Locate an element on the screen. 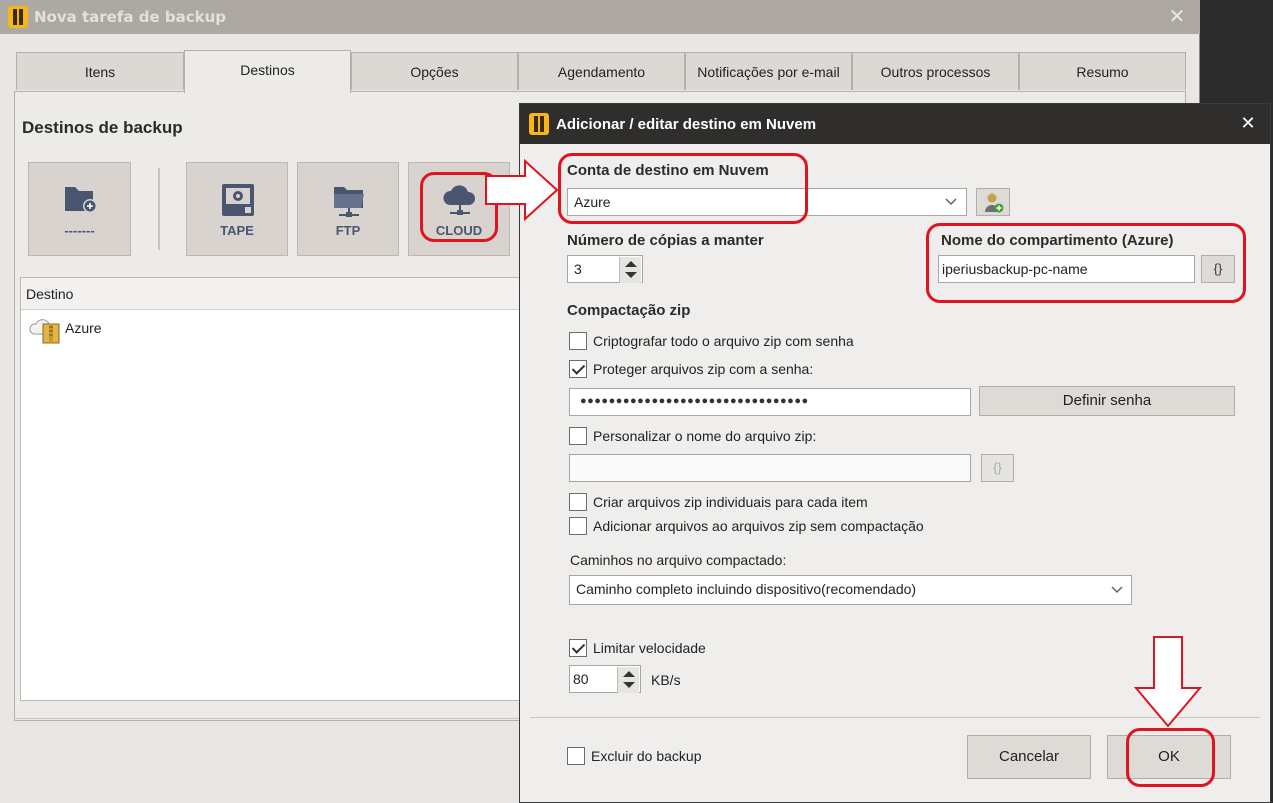 This screenshot has height=803, width=1273. ftp-destination-button: FTP is located at coordinates (348, 209).